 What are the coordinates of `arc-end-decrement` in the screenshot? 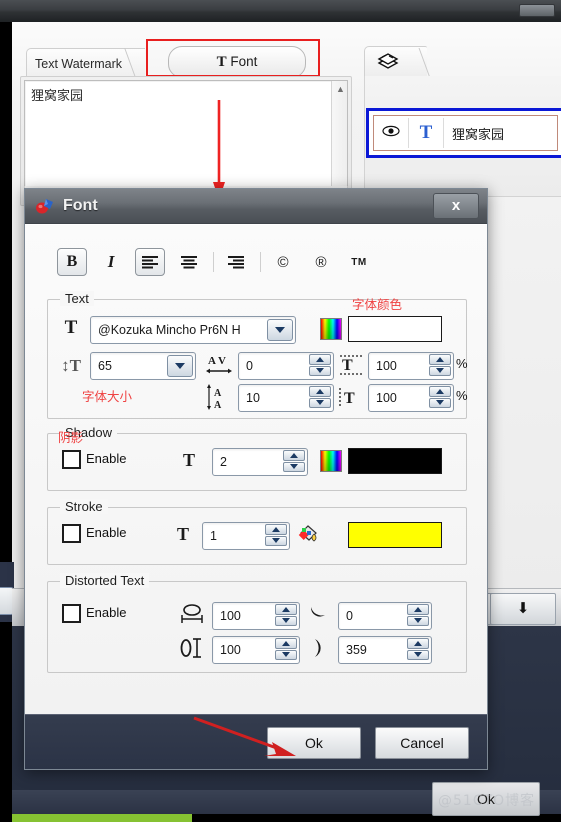 It's located at (418, 654).